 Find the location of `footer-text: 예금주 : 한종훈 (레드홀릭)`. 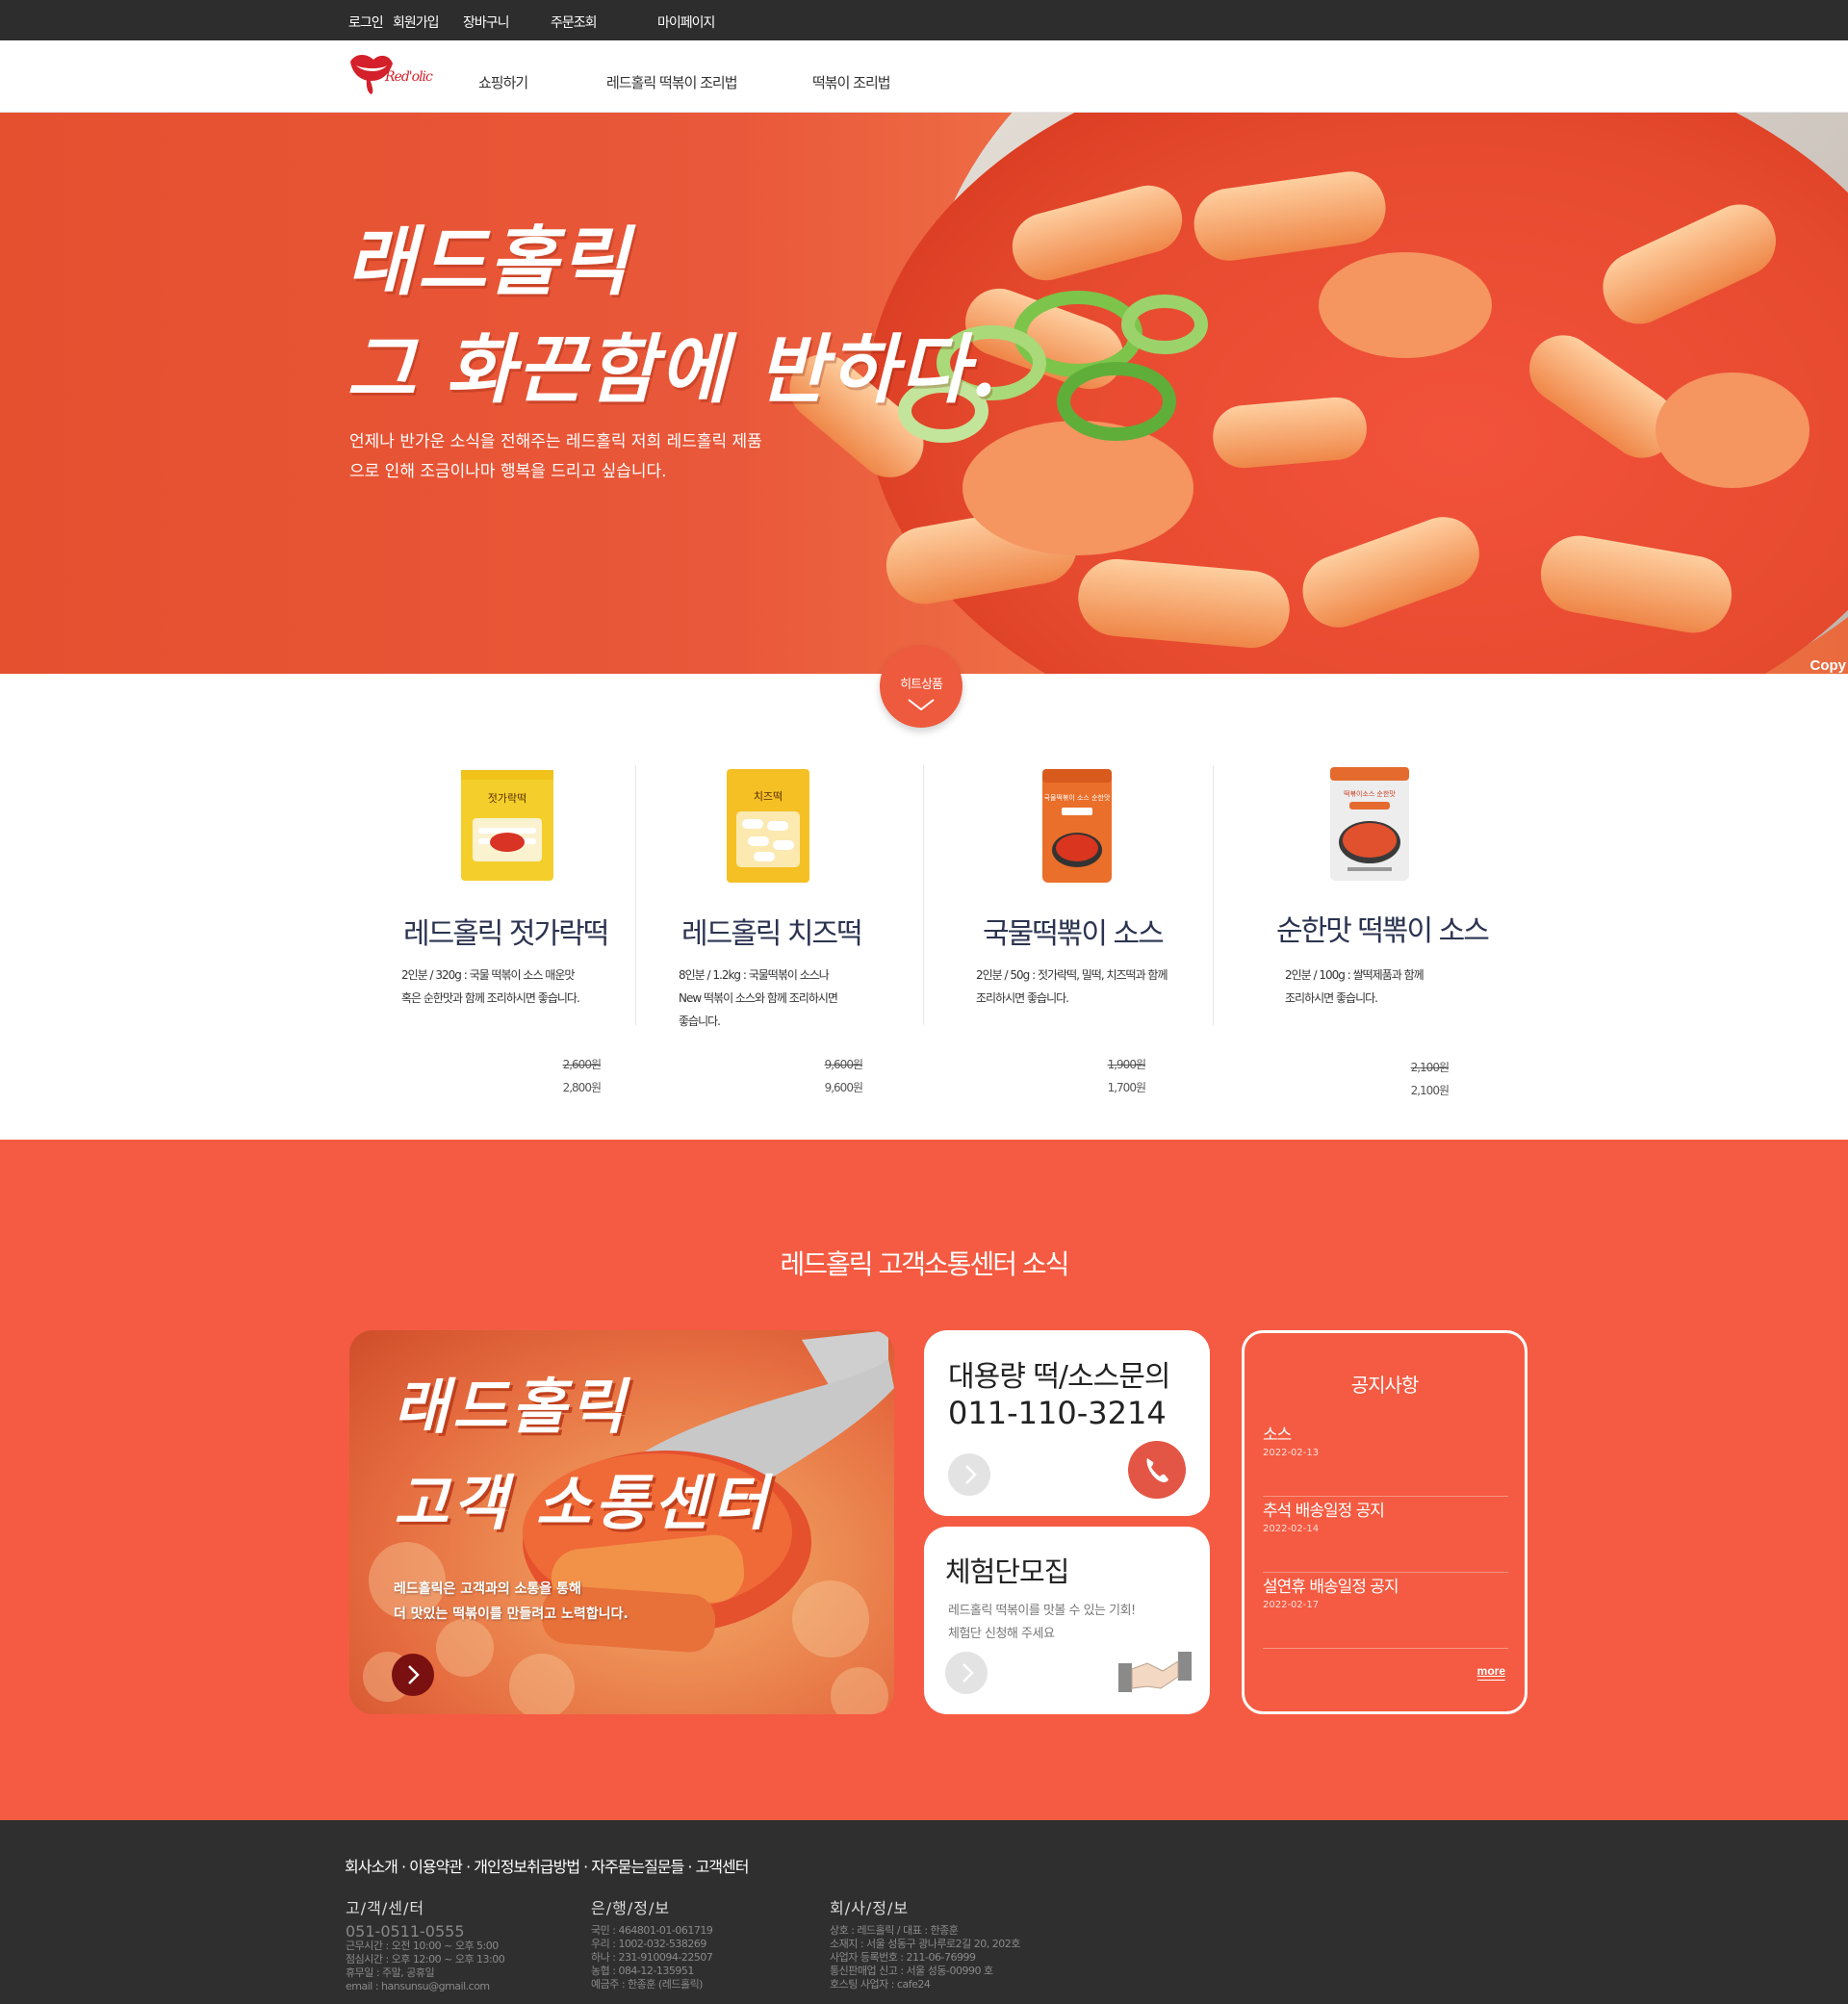

footer-text: 예금주 : 한종훈 (레드홀릭) is located at coordinates (647, 1984).